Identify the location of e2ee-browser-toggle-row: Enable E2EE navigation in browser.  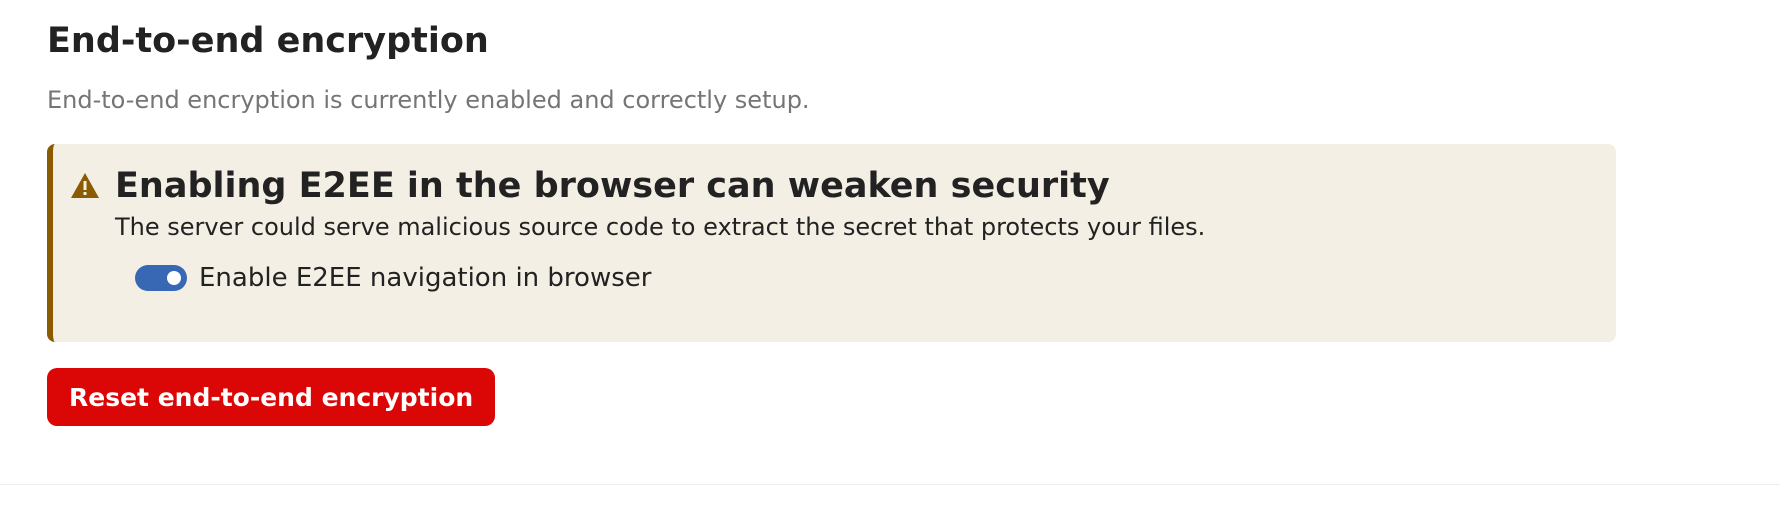
(670, 278).